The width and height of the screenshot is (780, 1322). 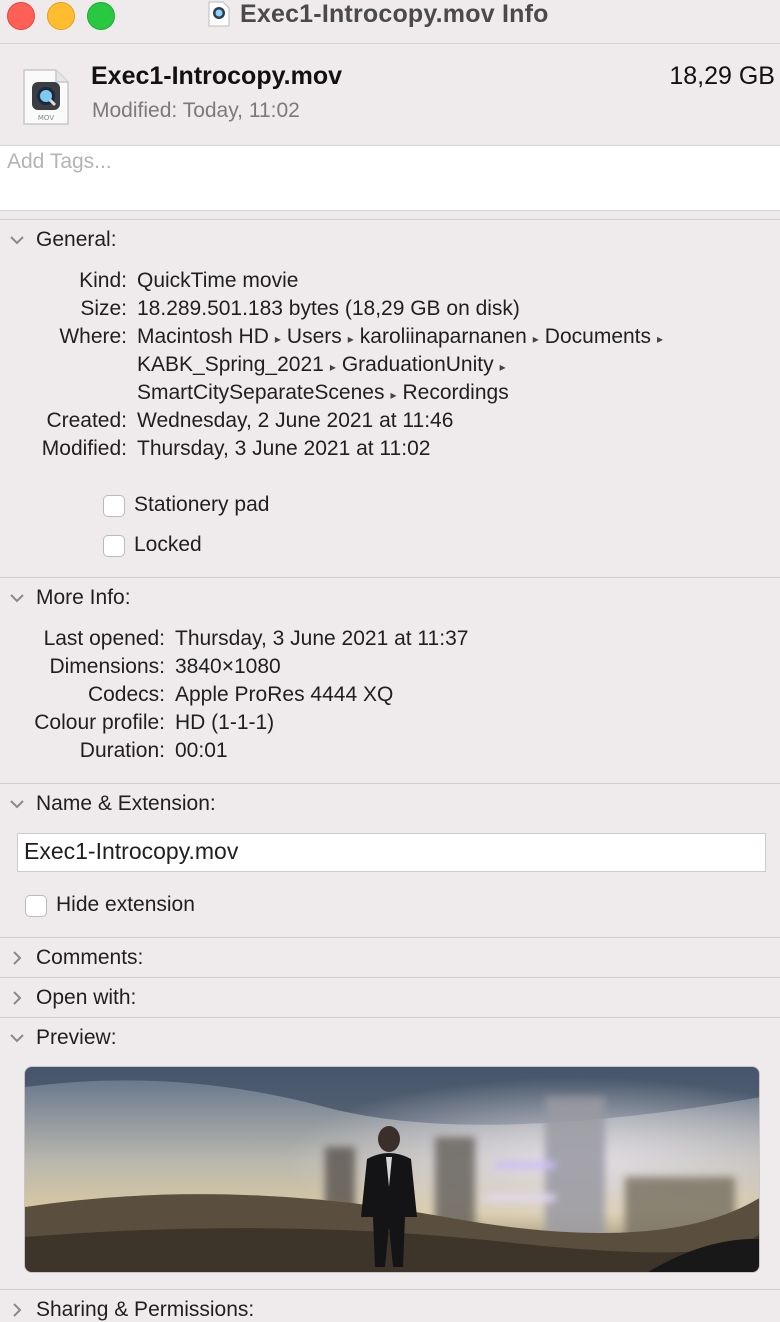 What do you see at coordinates (61, 16) in the screenshot?
I see `minimize-icon` at bounding box center [61, 16].